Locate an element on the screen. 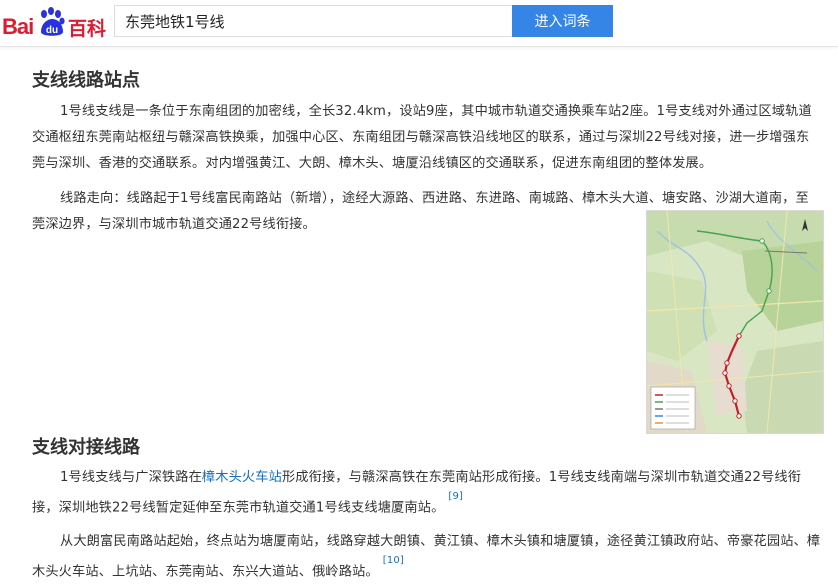  route-map-graphic is located at coordinates (735, 322).